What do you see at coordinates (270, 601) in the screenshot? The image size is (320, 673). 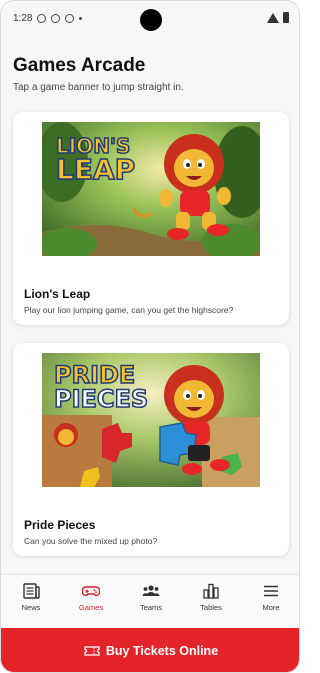 I see `nav-item-more: More` at bounding box center [270, 601].